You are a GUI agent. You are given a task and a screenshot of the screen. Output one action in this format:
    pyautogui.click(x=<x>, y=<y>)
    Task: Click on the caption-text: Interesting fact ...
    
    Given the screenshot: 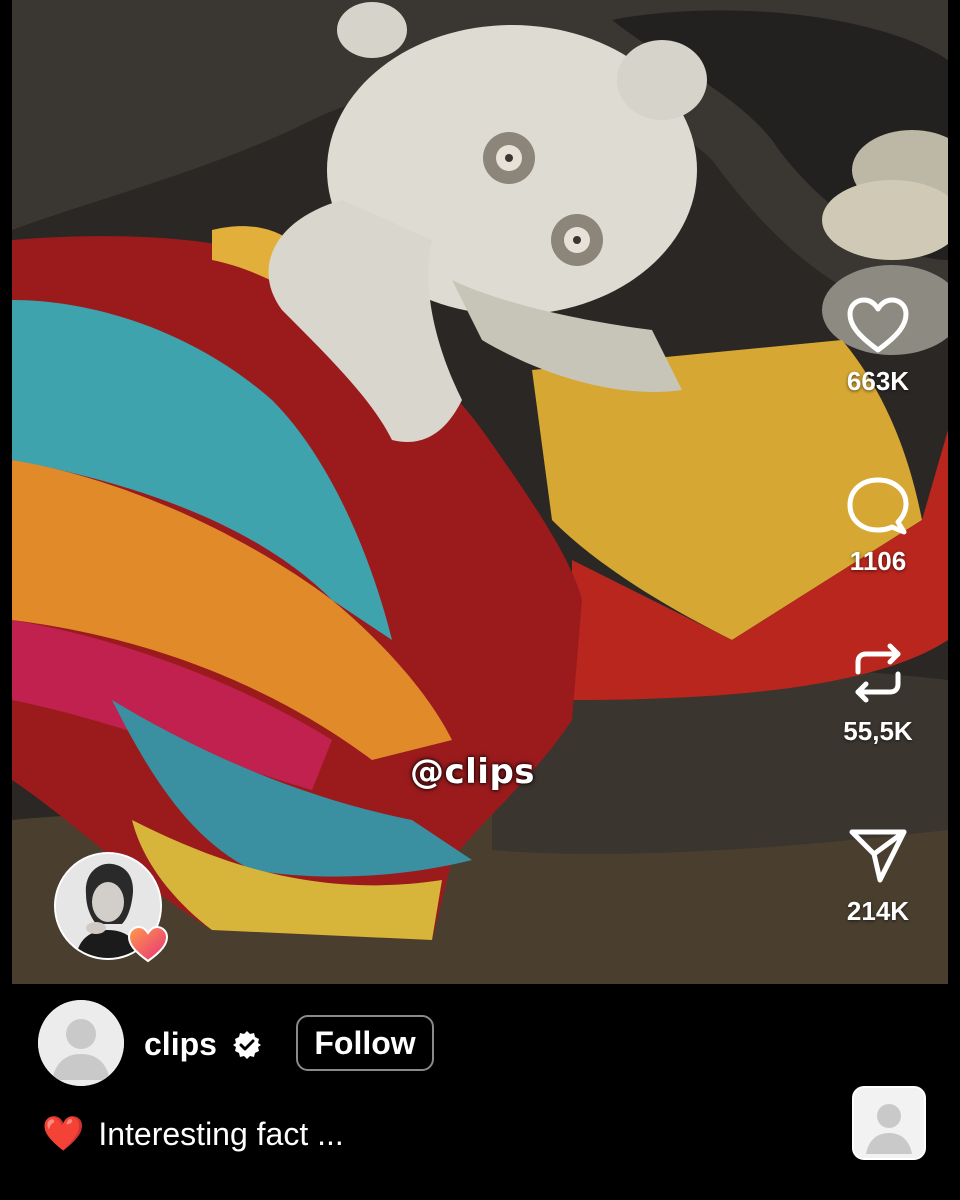 What is the action you would take?
    pyautogui.click(x=221, y=1133)
    